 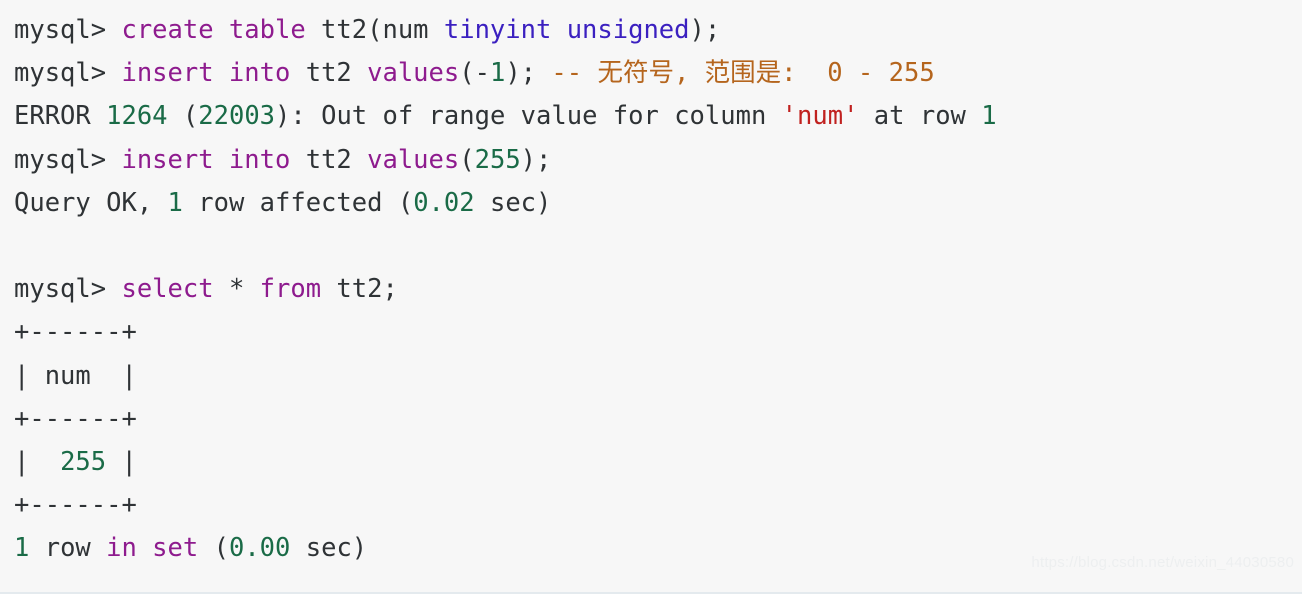 I want to click on line-13-row-in-set-seg-3: (, so click(x=213, y=548).